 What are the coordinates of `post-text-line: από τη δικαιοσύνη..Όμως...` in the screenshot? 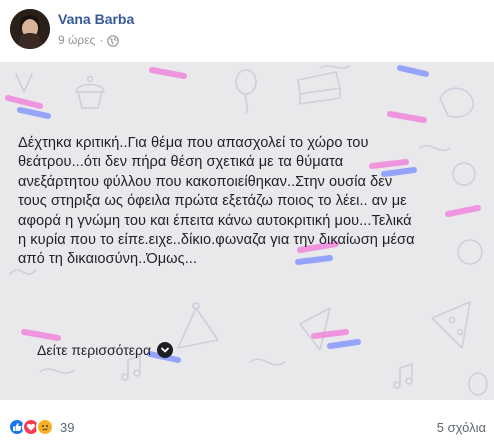 It's located at (108, 259).